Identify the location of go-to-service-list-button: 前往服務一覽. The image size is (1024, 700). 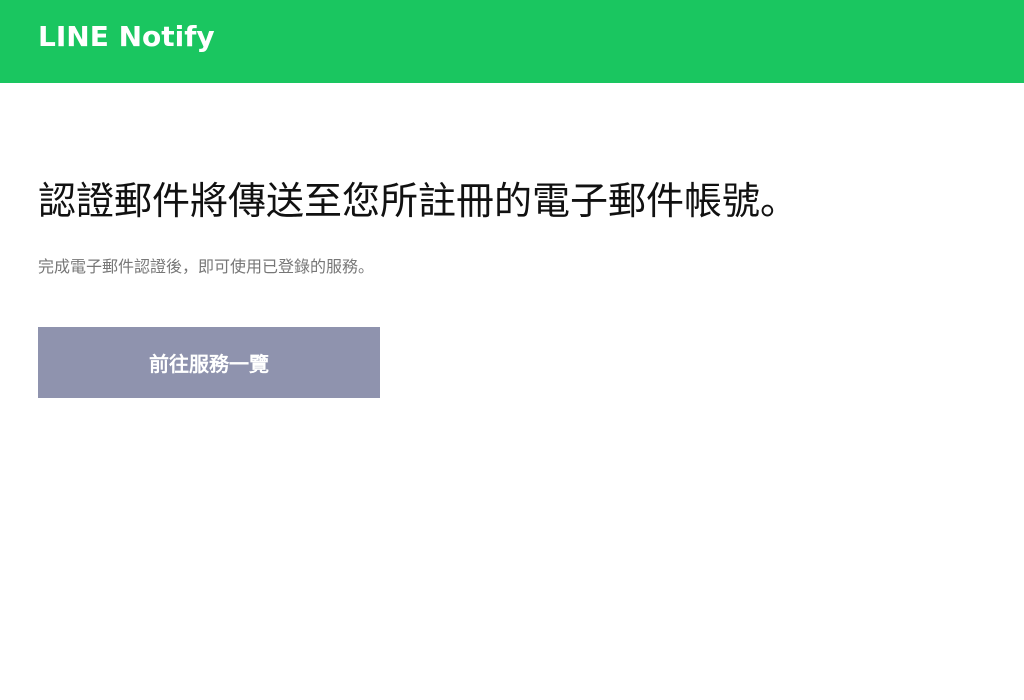
(209, 362).